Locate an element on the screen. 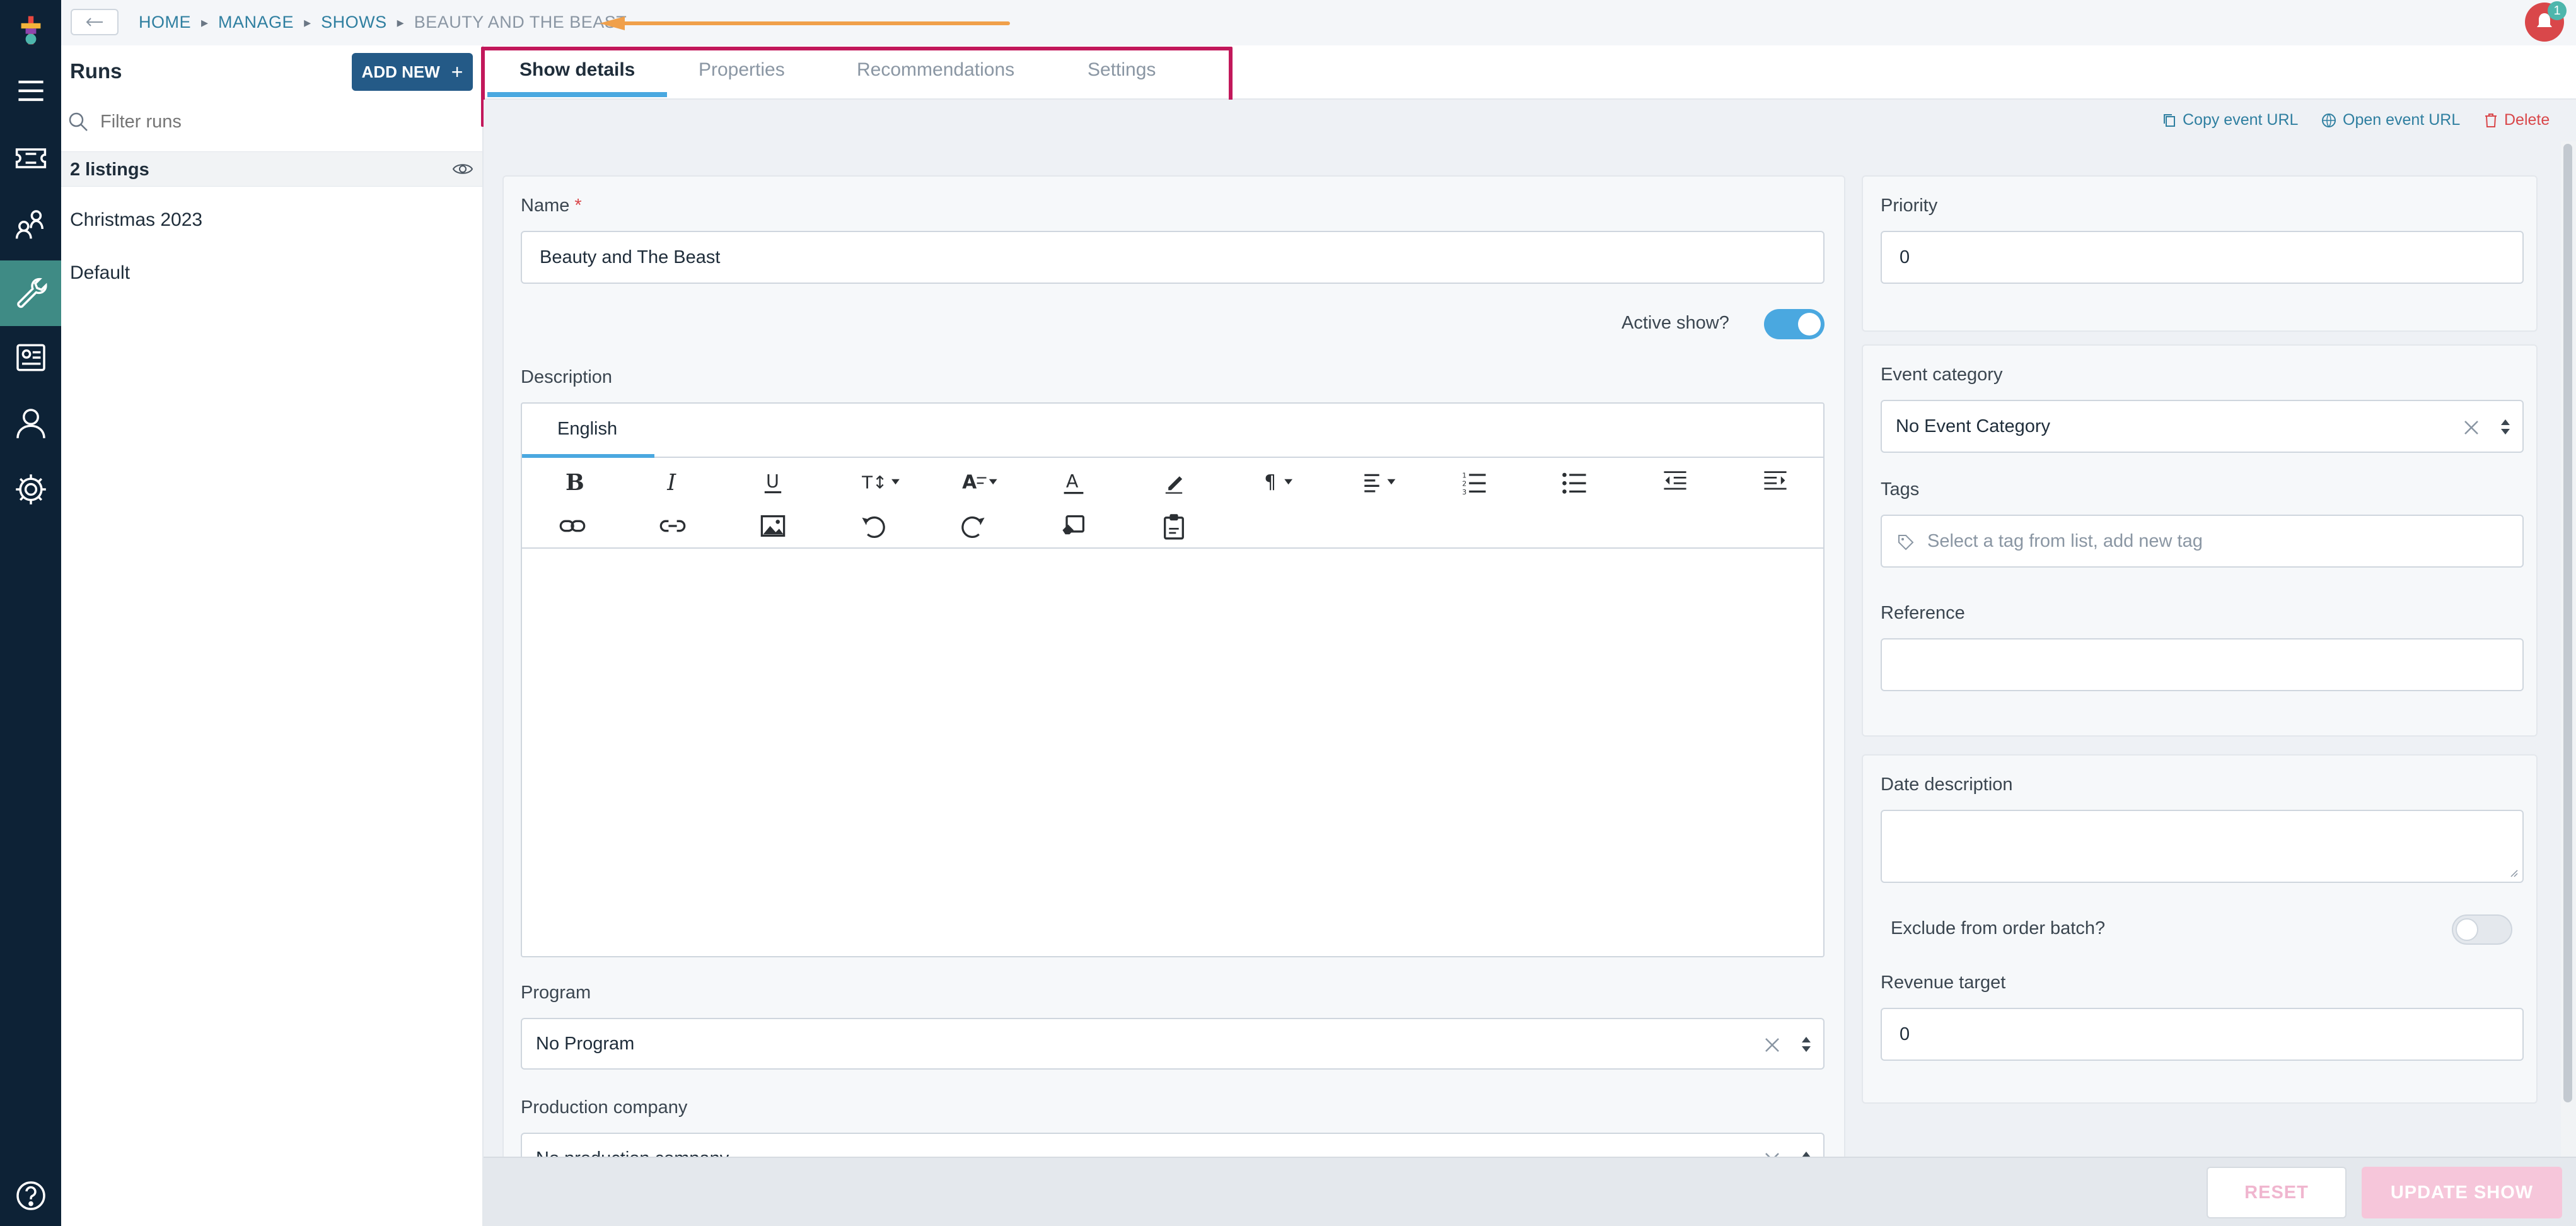 This screenshot has width=2576, height=1226. copy-event-url-label: Copy event URL is located at coordinates (2241, 120).